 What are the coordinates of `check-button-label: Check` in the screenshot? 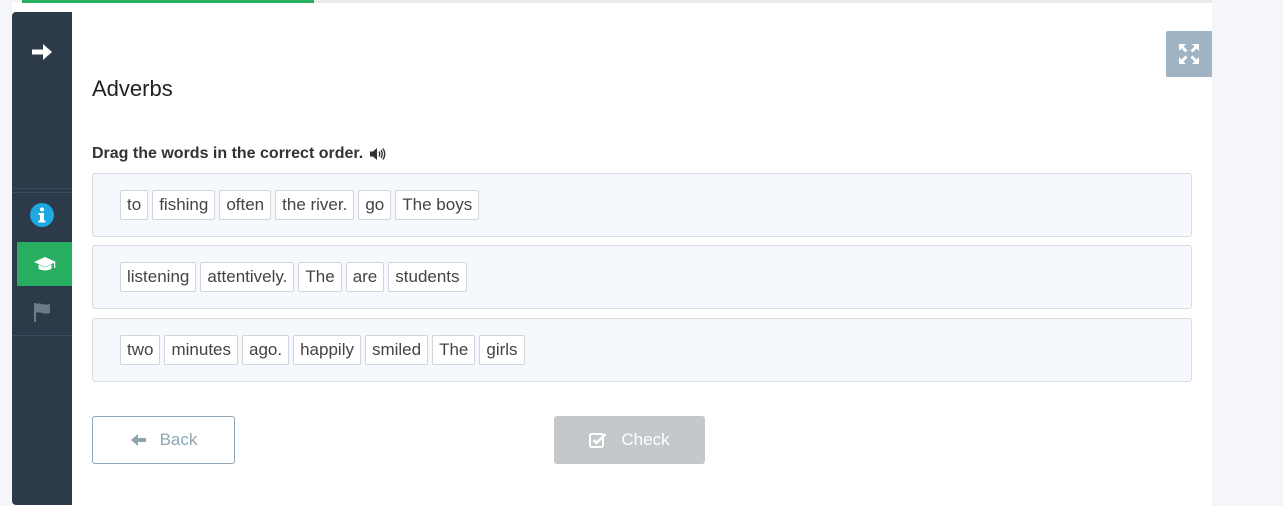 It's located at (645, 439).